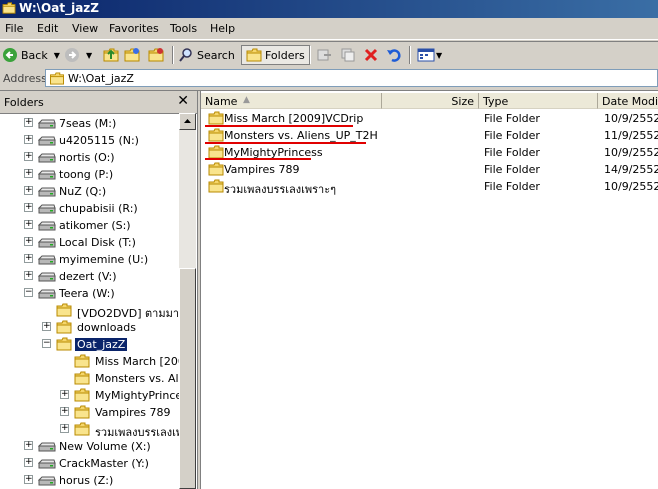 The height and width of the screenshot is (489, 658). Describe the element at coordinates (89, 123) in the screenshot. I see `tree-node: +7seas (M:)` at that location.